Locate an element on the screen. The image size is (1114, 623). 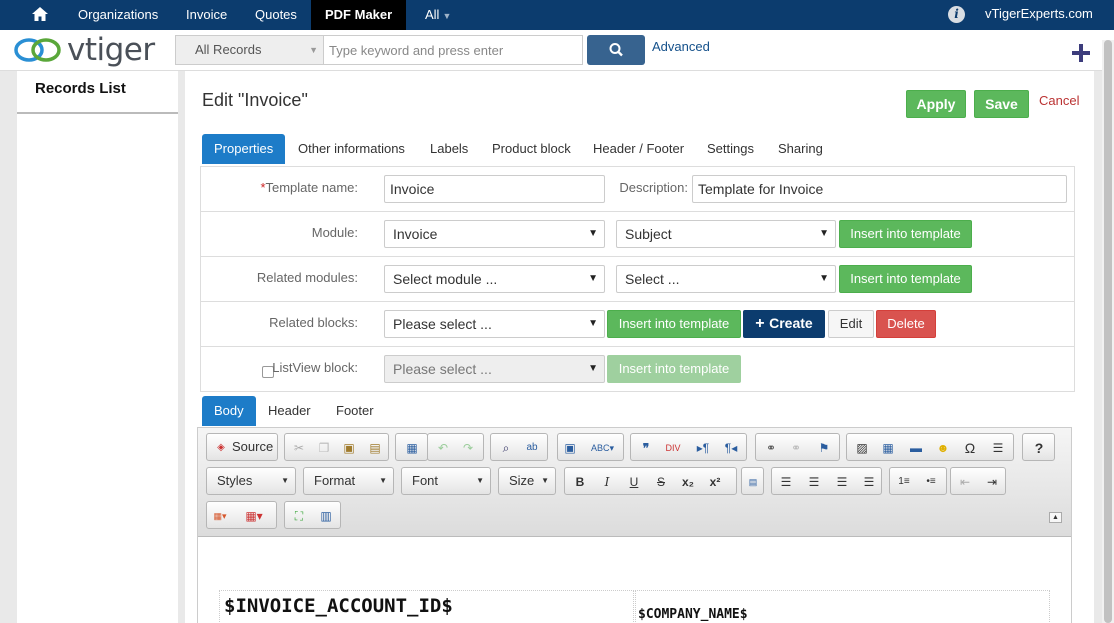
nav-organizations: Organizations is located at coordinates (118, 15).